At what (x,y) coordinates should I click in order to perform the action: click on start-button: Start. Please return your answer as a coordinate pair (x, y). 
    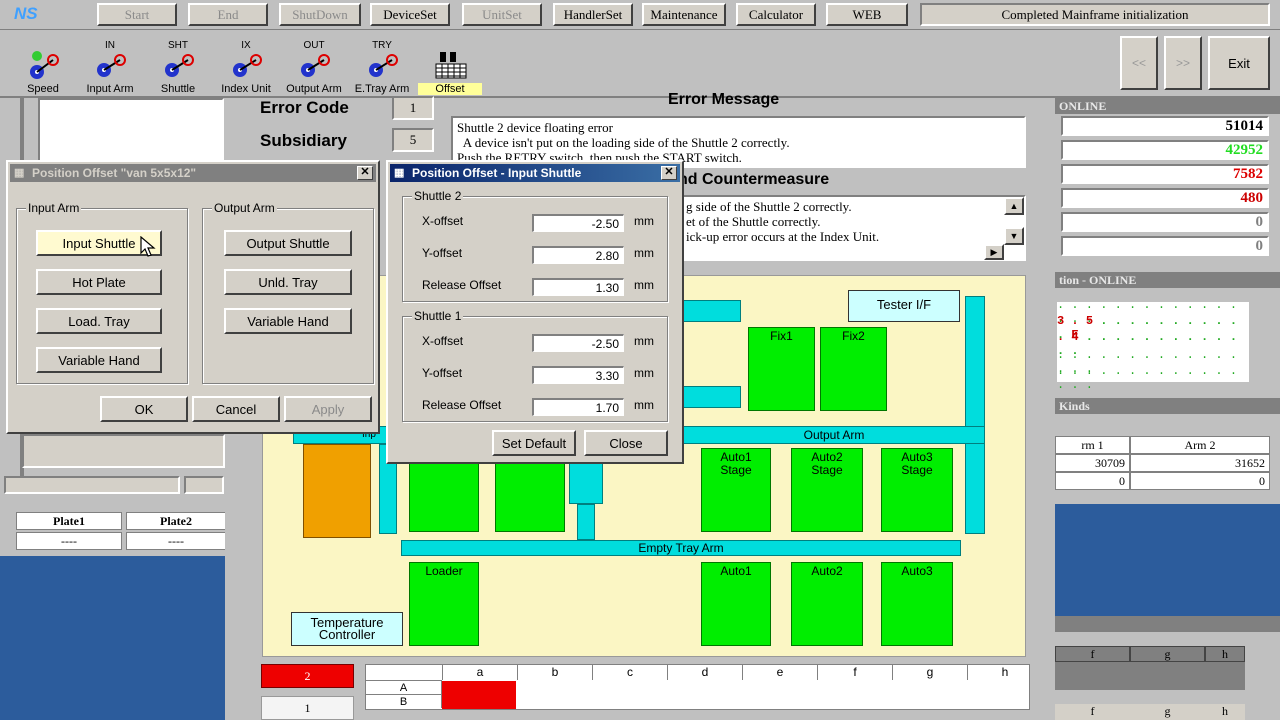
    Looking at the image, I should click on (137, 14).